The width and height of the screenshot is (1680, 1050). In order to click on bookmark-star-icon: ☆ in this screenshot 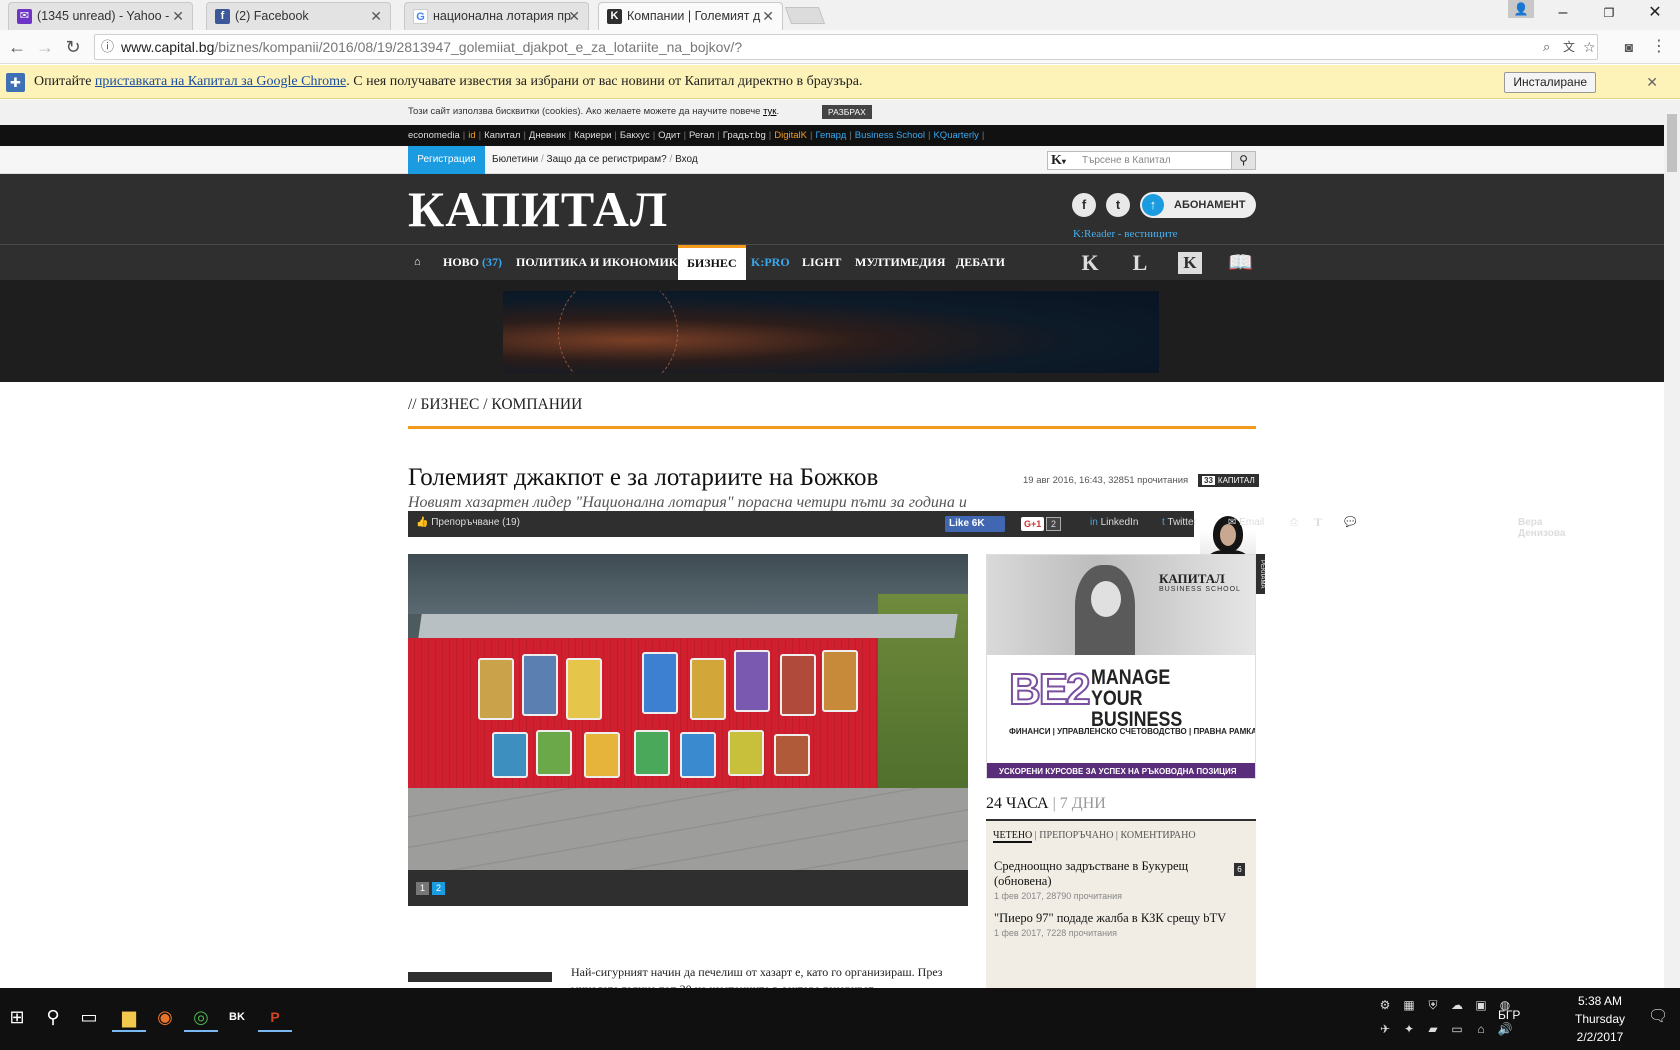, I will do `click(1589, 47)`.